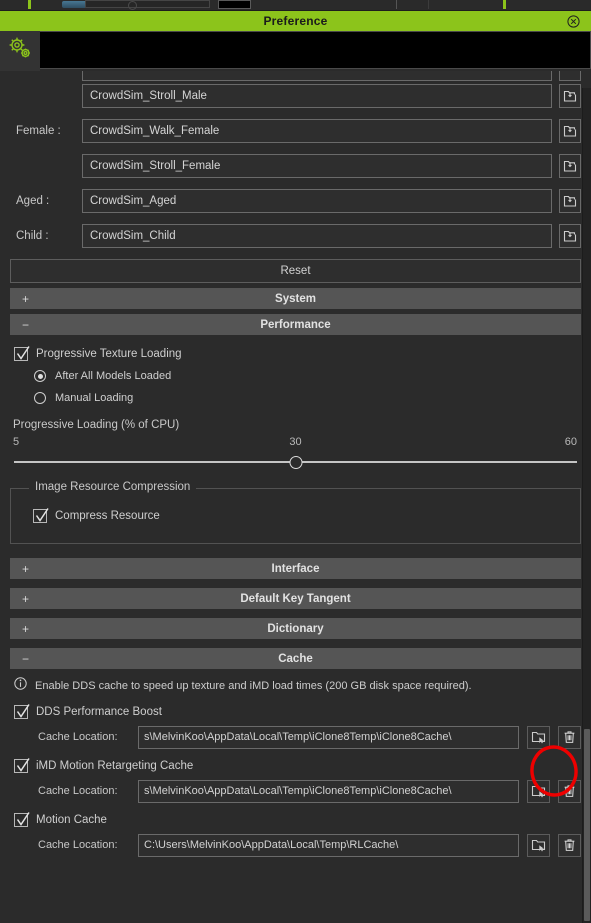 Image resolution: width=591 pixels, height=923 pixels. I want to click on scrollbar-thumb, so click(587, 825).